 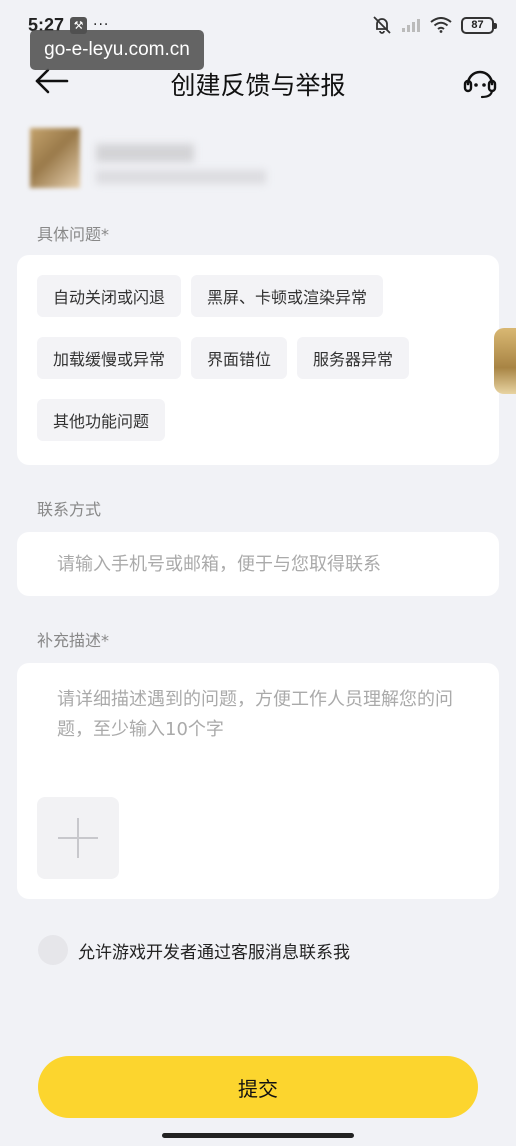 What do you see at coordinates (505, 361) in the screenshot?
I see `floating-side-widget` at bounding box center [505, 361].